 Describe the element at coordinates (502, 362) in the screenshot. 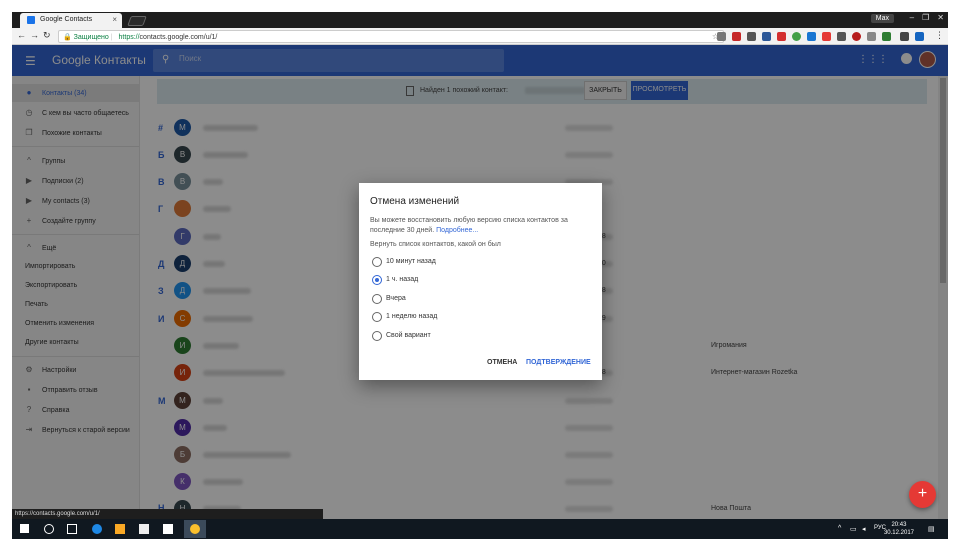

I see `cancel-button: ОТМЕНА` at that location.